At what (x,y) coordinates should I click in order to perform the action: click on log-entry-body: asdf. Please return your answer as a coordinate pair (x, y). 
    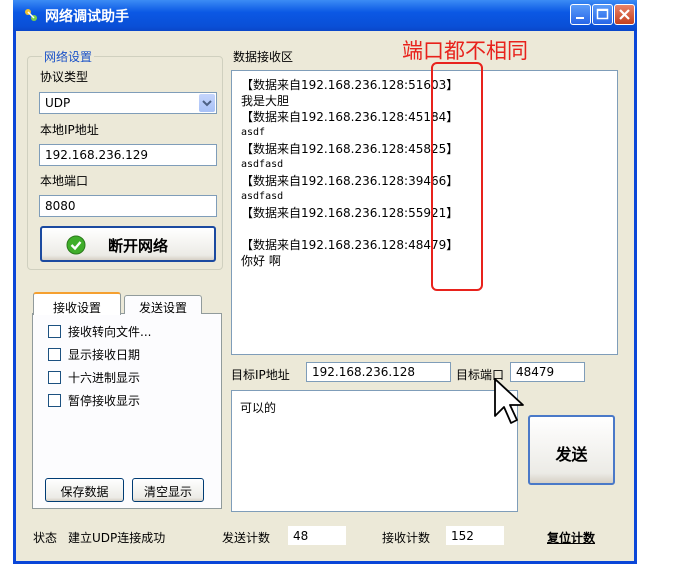
    Looking at the image, I should click on (253, 132).